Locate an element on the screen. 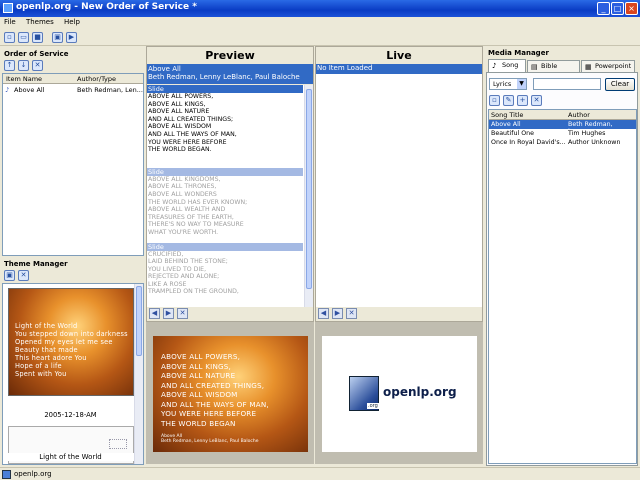 The width and height of the screenshot is (640, 480). close-preview-icon: ✕ is located at coordinates (182, 313).